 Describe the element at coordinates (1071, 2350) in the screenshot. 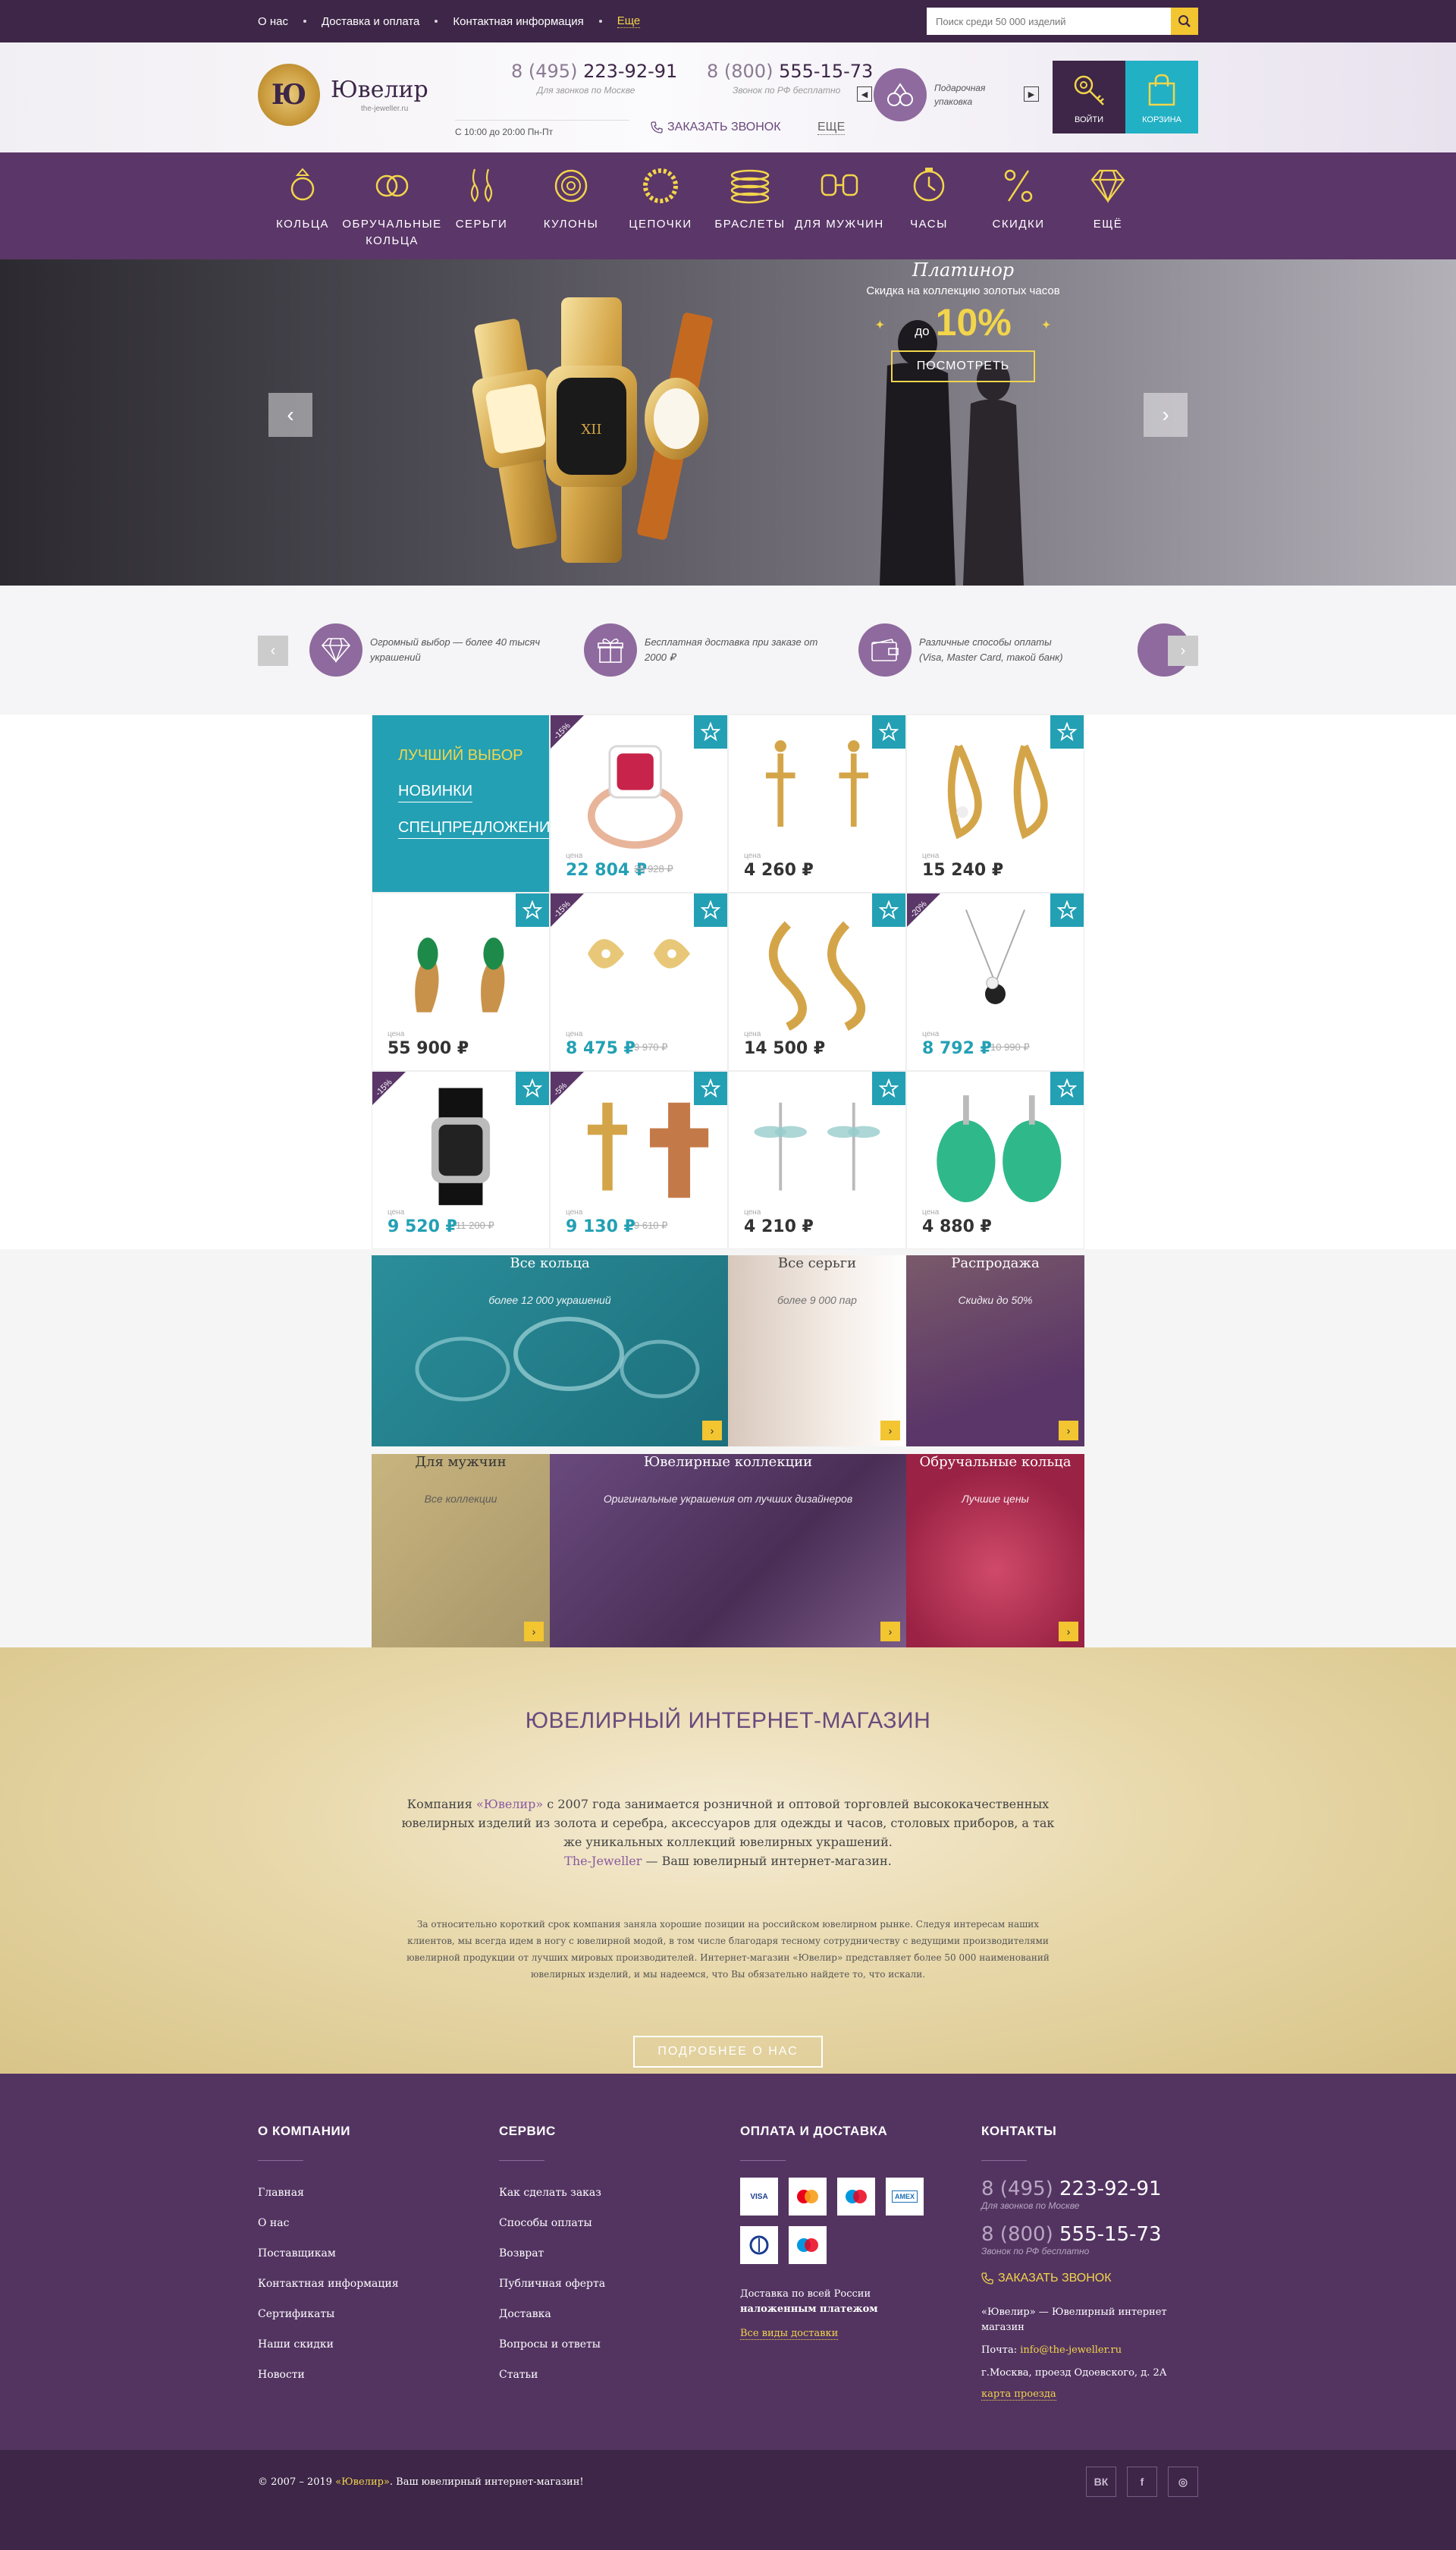

I see `email-link: info@the-jeweller.ru` at that location.